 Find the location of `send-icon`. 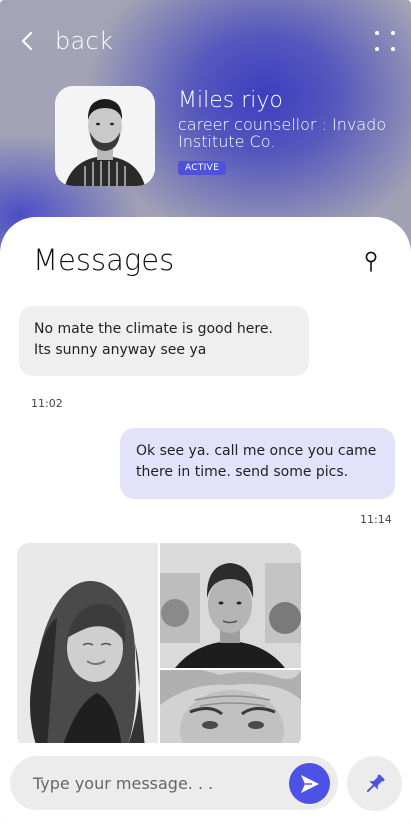

send-icon is located at coordinates (309, 783).